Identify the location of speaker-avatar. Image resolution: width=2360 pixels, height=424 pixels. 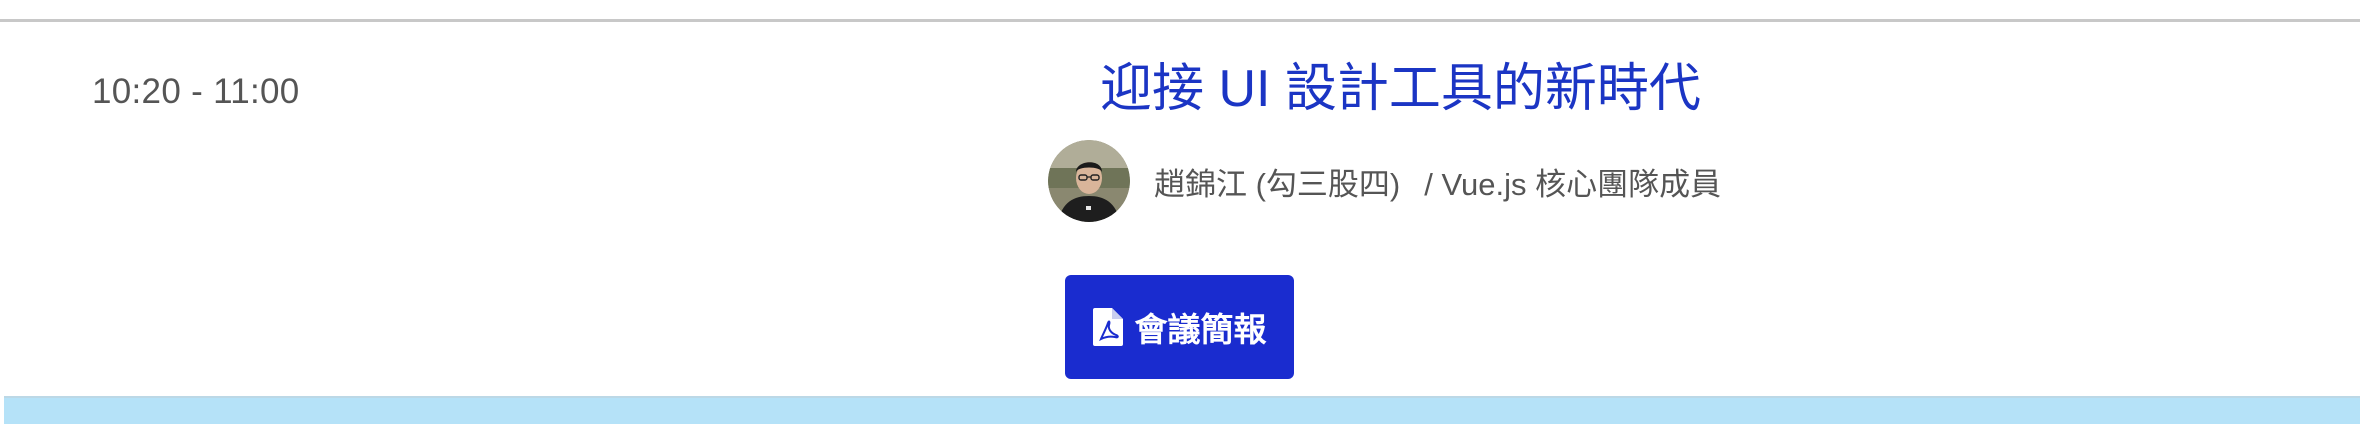
(1089, 181).